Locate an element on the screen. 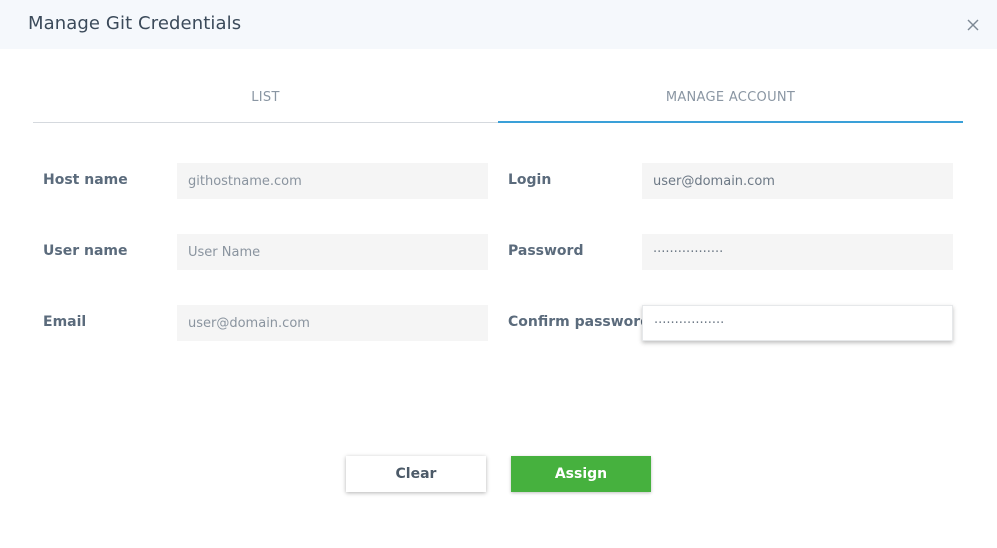 The image size is (997, 548). assign-button: Assign is located at coordinates (581, 474).